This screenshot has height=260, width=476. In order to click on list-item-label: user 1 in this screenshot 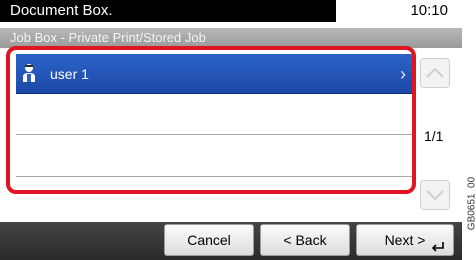, I will do `click(69, 74)`.